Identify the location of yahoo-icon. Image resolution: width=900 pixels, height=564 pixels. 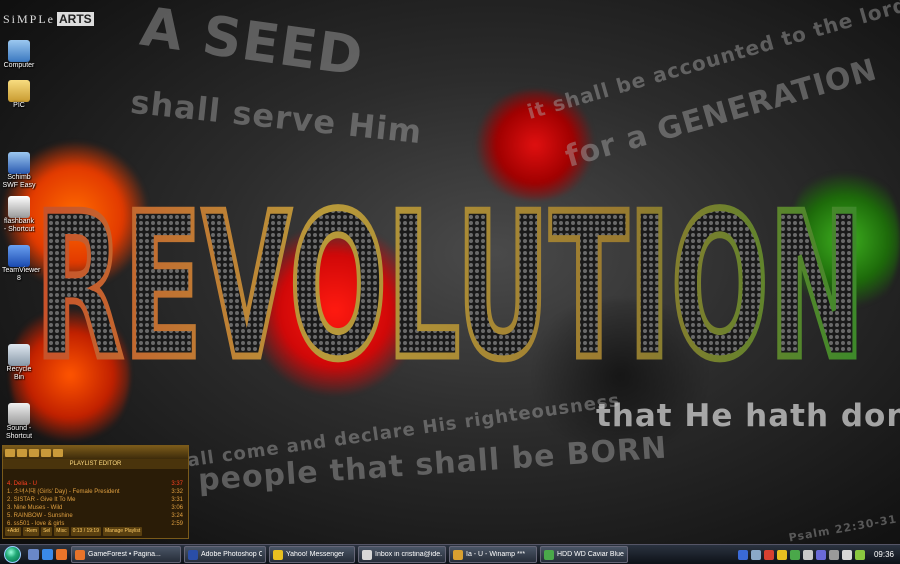
(278, 554).